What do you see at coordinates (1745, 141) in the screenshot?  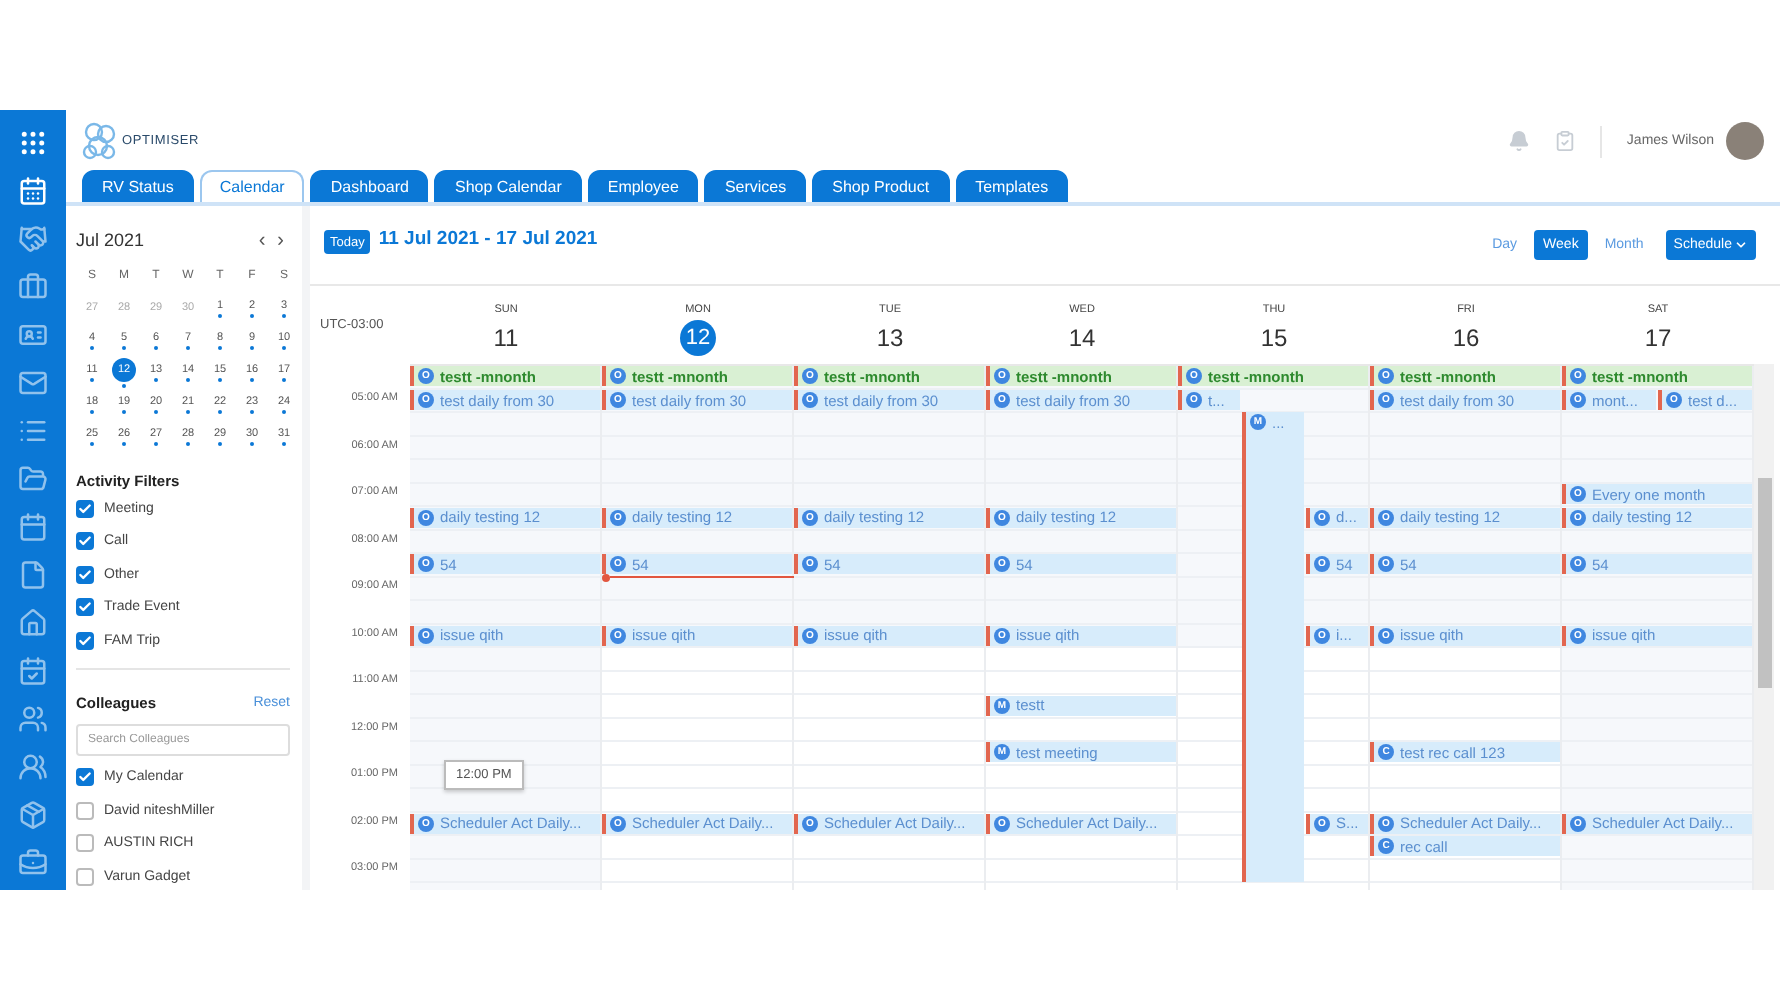 I see `avatar` at bounding box center [1745, 141].